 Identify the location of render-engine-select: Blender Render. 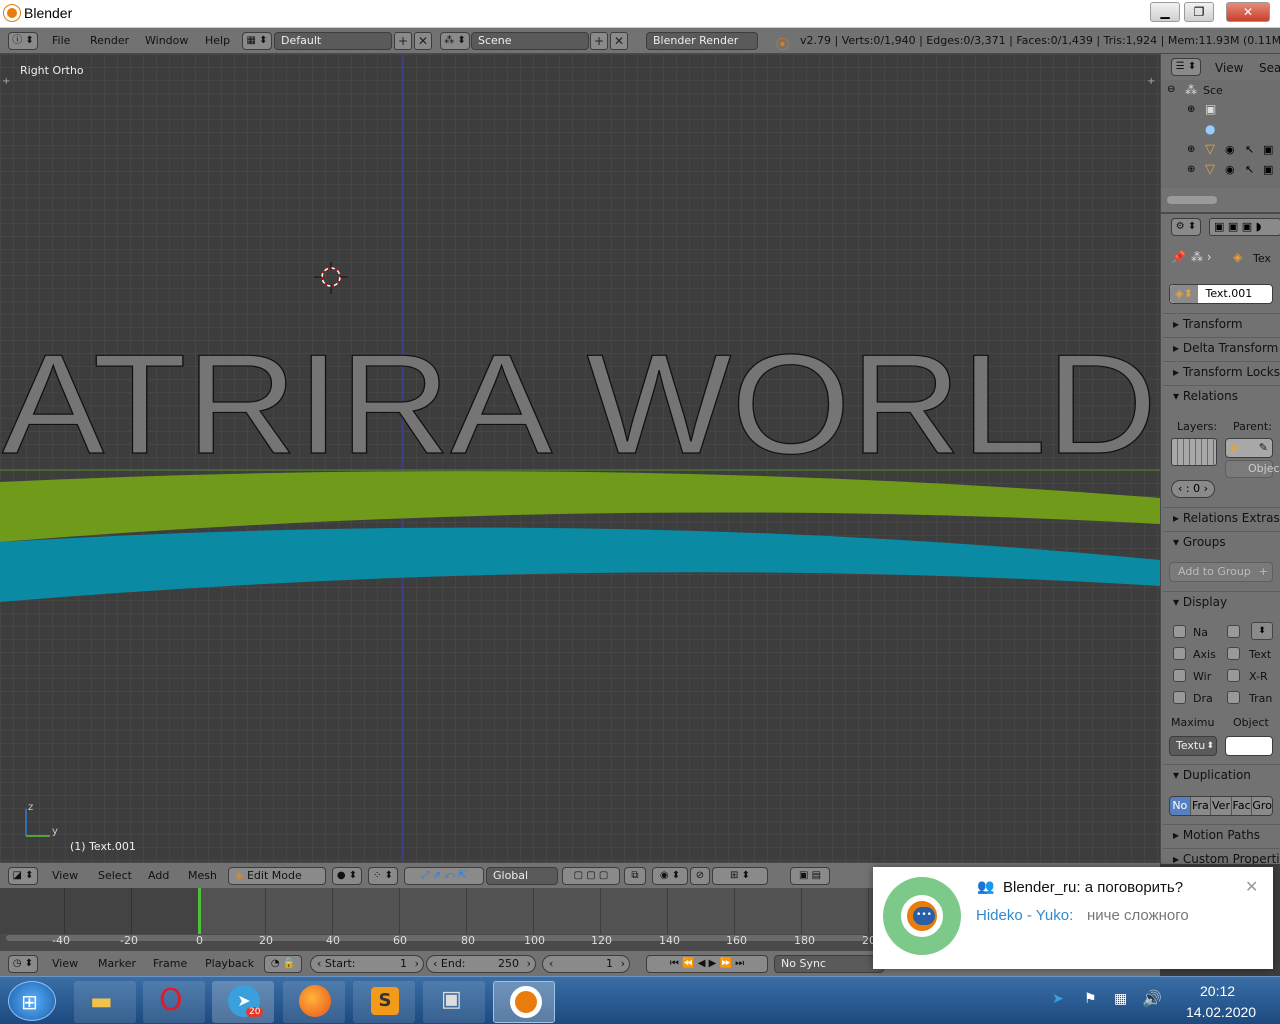
(702, 41).